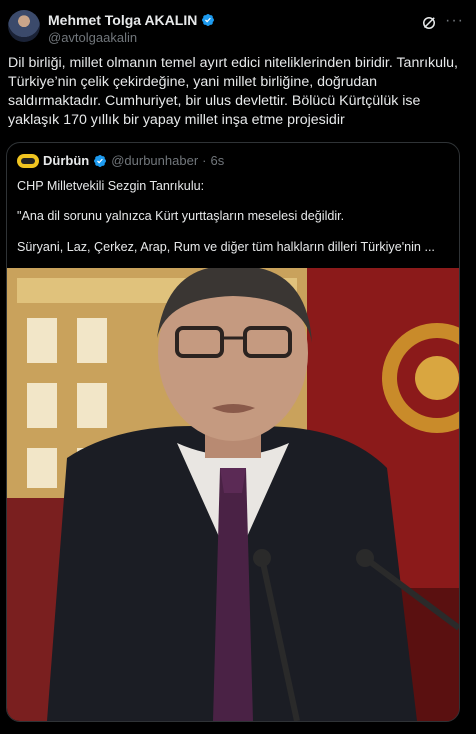  I want to click on author-name-row: Mehmet Tolga AKALIN, so click(131, 20).